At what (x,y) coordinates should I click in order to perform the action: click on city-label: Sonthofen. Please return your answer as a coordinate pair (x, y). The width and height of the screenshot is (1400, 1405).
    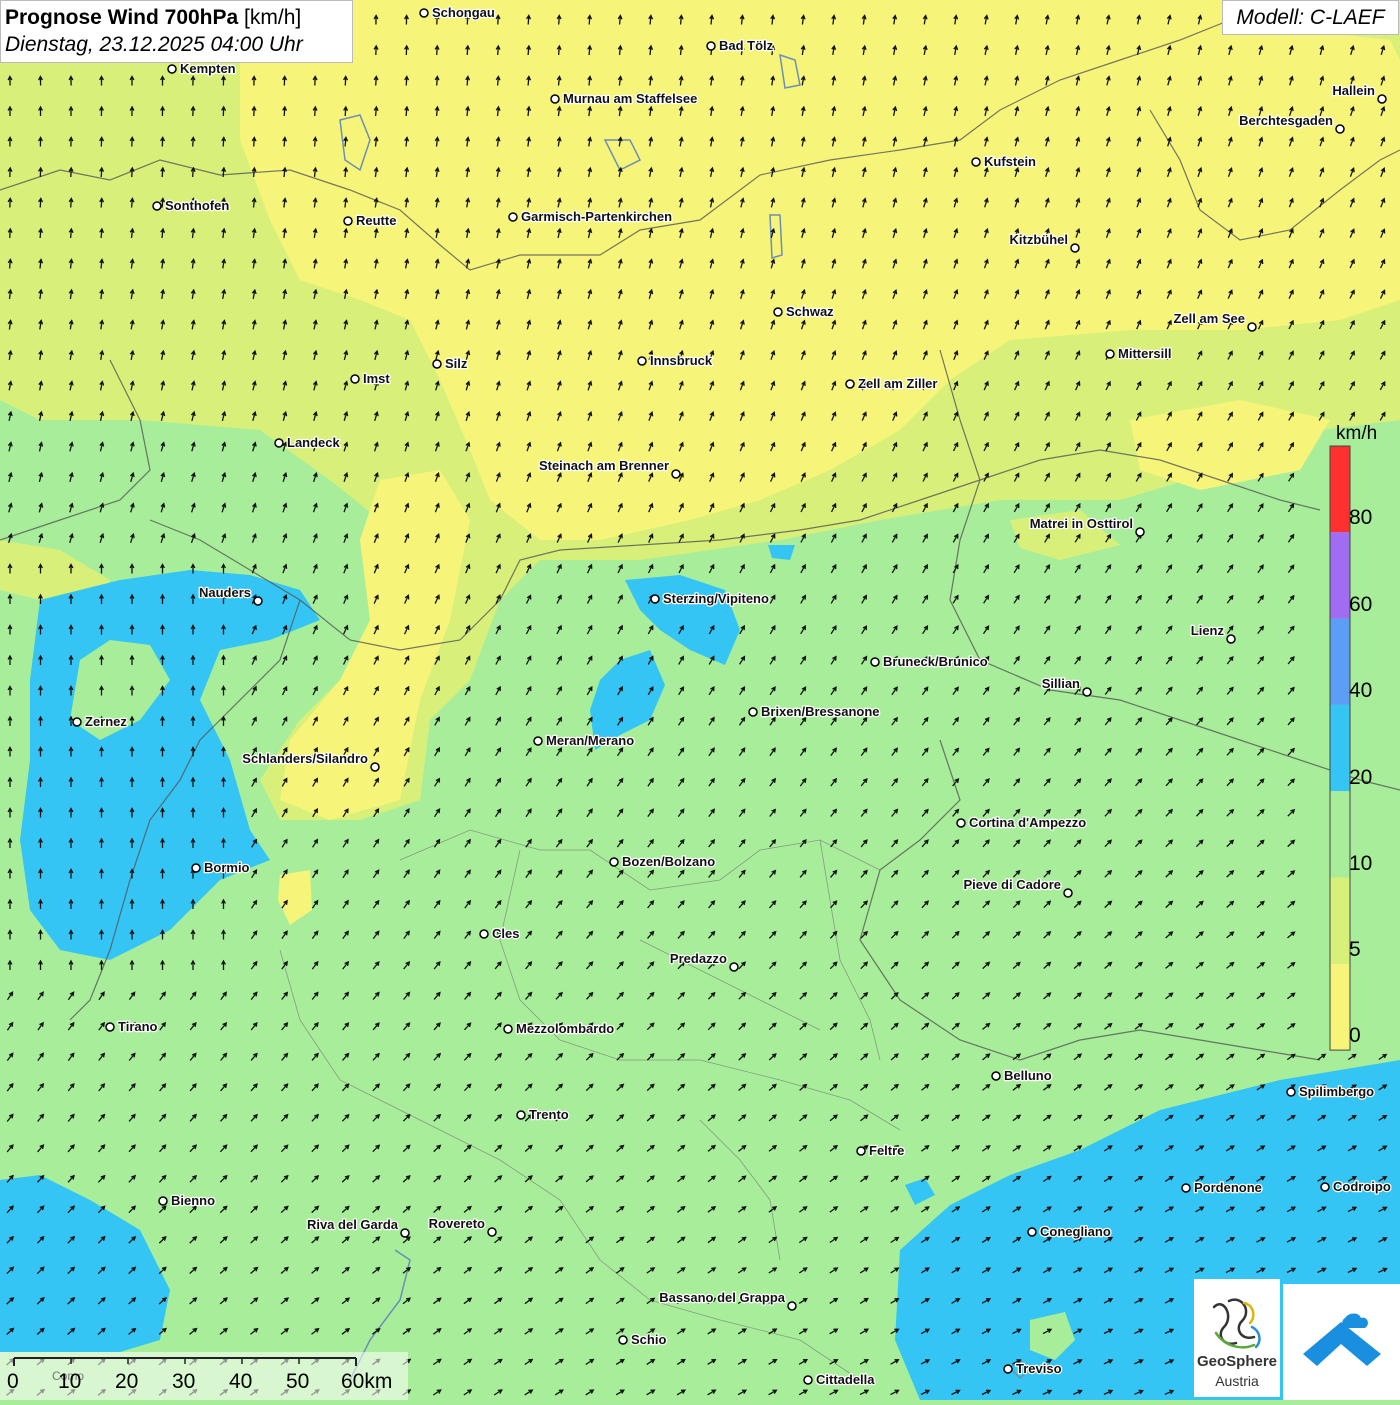
    Looking at the image, I should click on (197, 205).